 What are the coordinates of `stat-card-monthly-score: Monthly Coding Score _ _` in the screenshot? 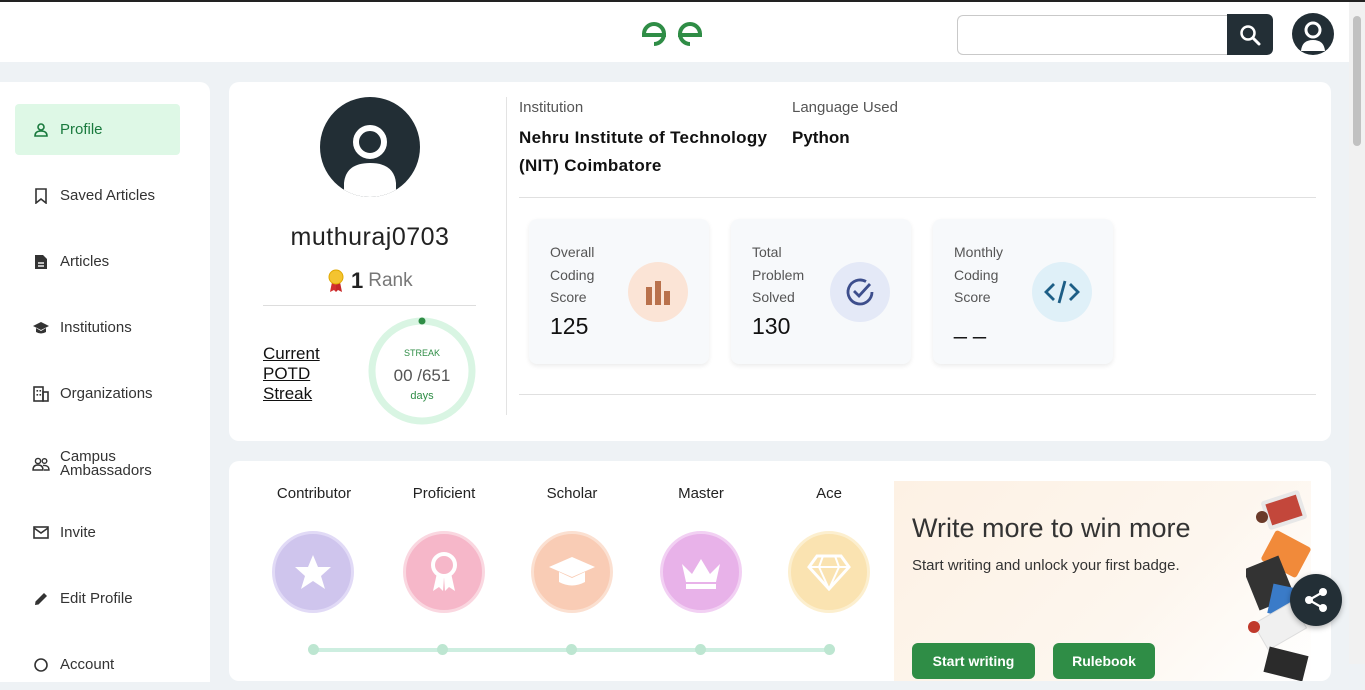 It's located at (1023, 291).